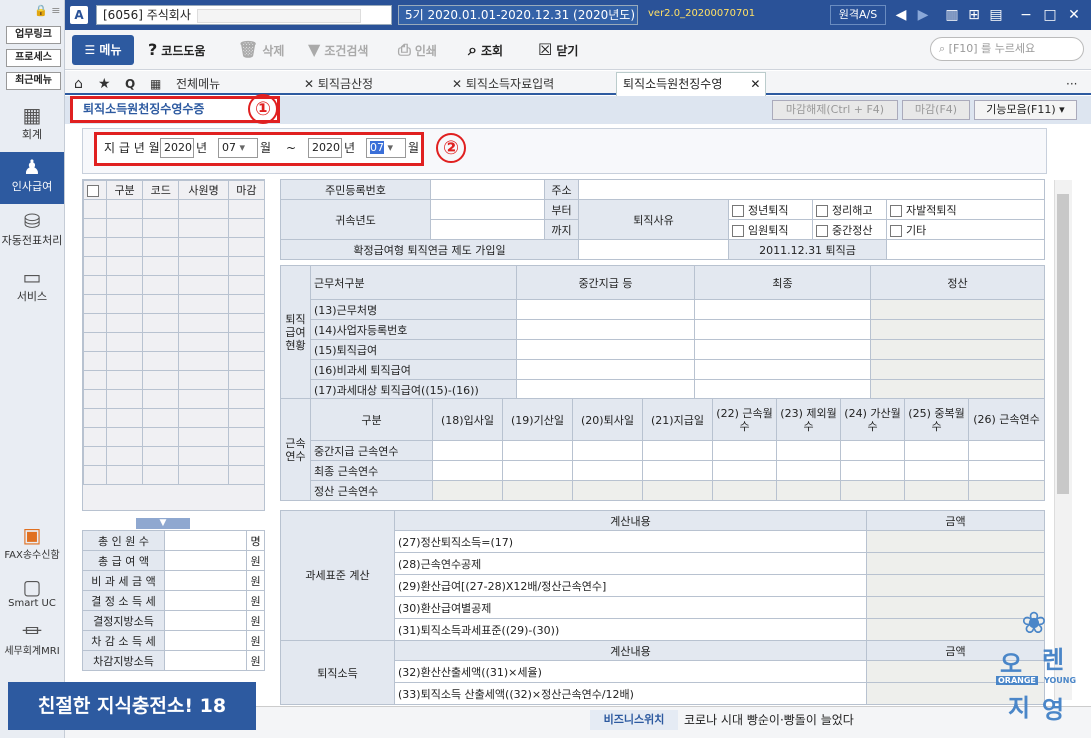 The image size is (1091, 738). I want to click on tab-retirement-calc: ✕ 퇴직금산정, so click(338, 84).